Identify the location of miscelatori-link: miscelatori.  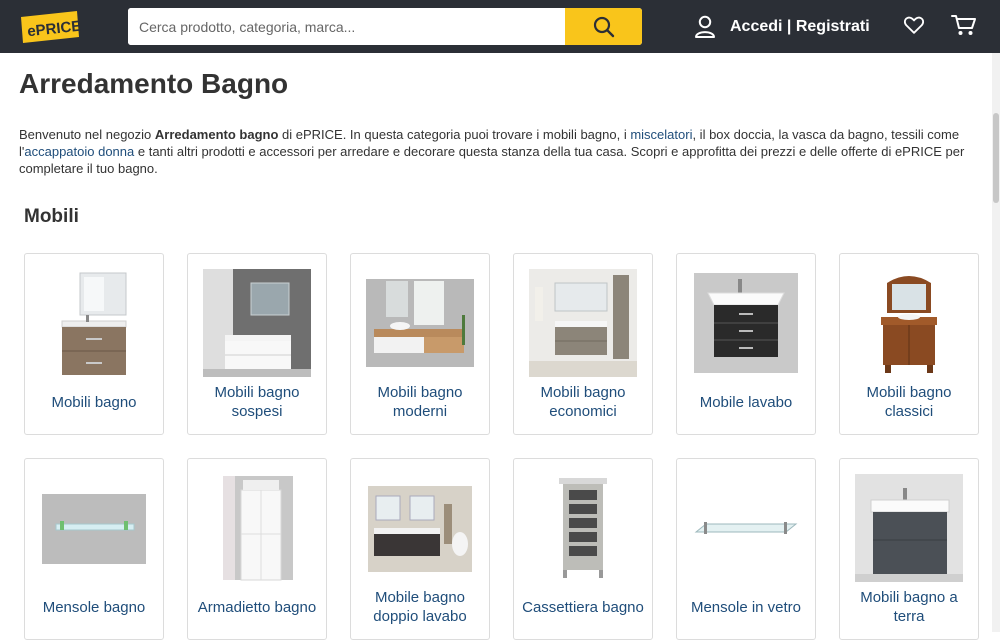
(661, 134).